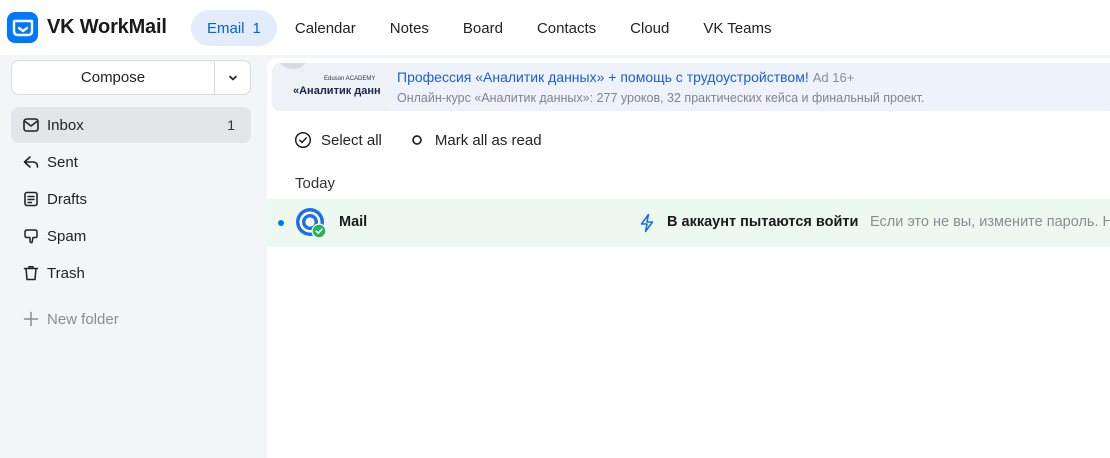  I want to click on folder-spam: Spam, so click(131, 236).